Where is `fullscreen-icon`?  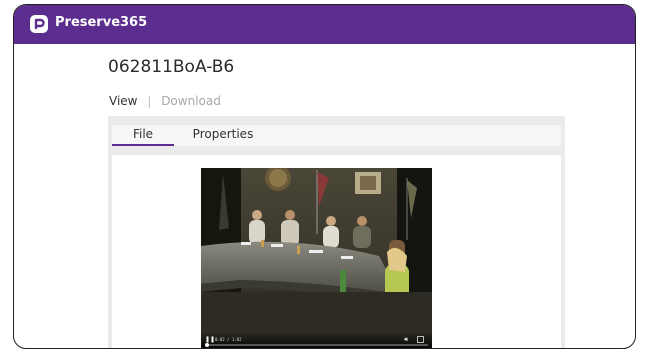
fullscreen-icon is located at coordinates (420, 339).